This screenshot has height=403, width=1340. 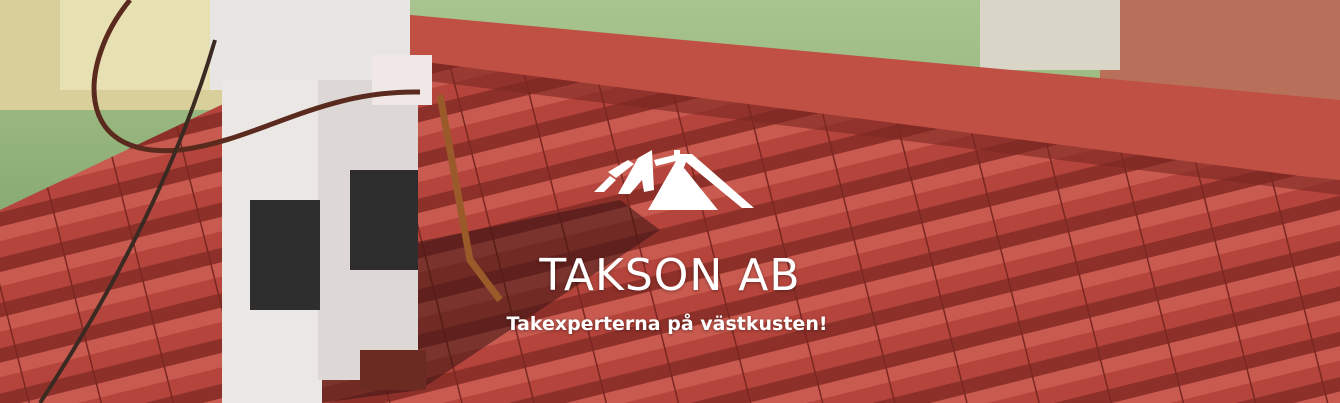 What do you see at coordinates (667, 324) in the screenshot?
I see `tagline: Takexperterna på västkusten!` at bounding box center [667, 324].